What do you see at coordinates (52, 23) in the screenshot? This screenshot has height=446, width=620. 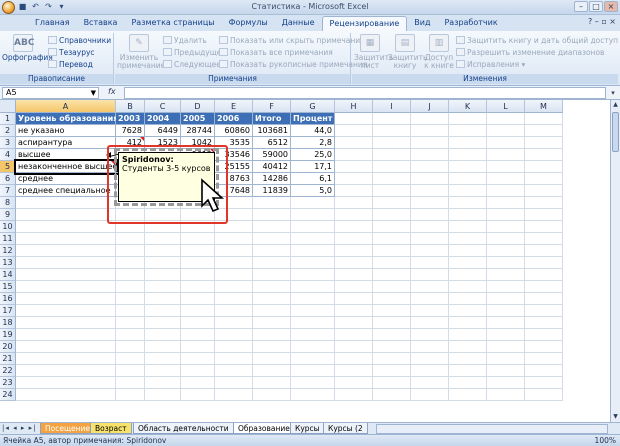 I see `tab-home: Главная` at bounding box center [52, 23].